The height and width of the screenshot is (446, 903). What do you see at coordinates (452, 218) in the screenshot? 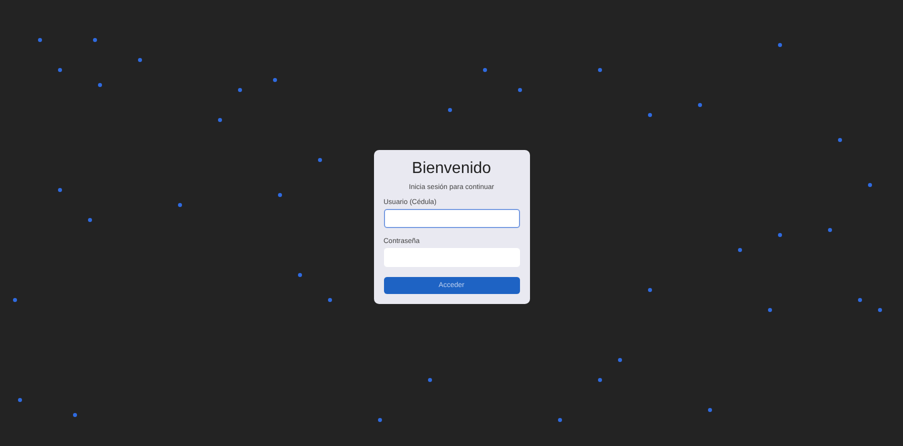
I see `username-field` at bounding box center [452, 218].